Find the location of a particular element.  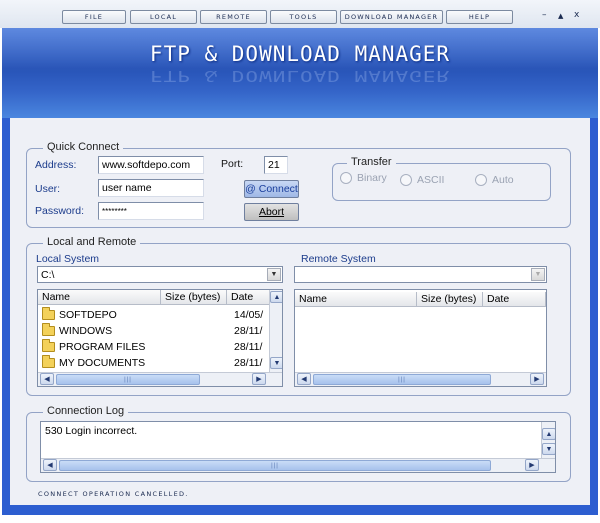

remote-system-title: Remote System is located at coordinates (338, 259).